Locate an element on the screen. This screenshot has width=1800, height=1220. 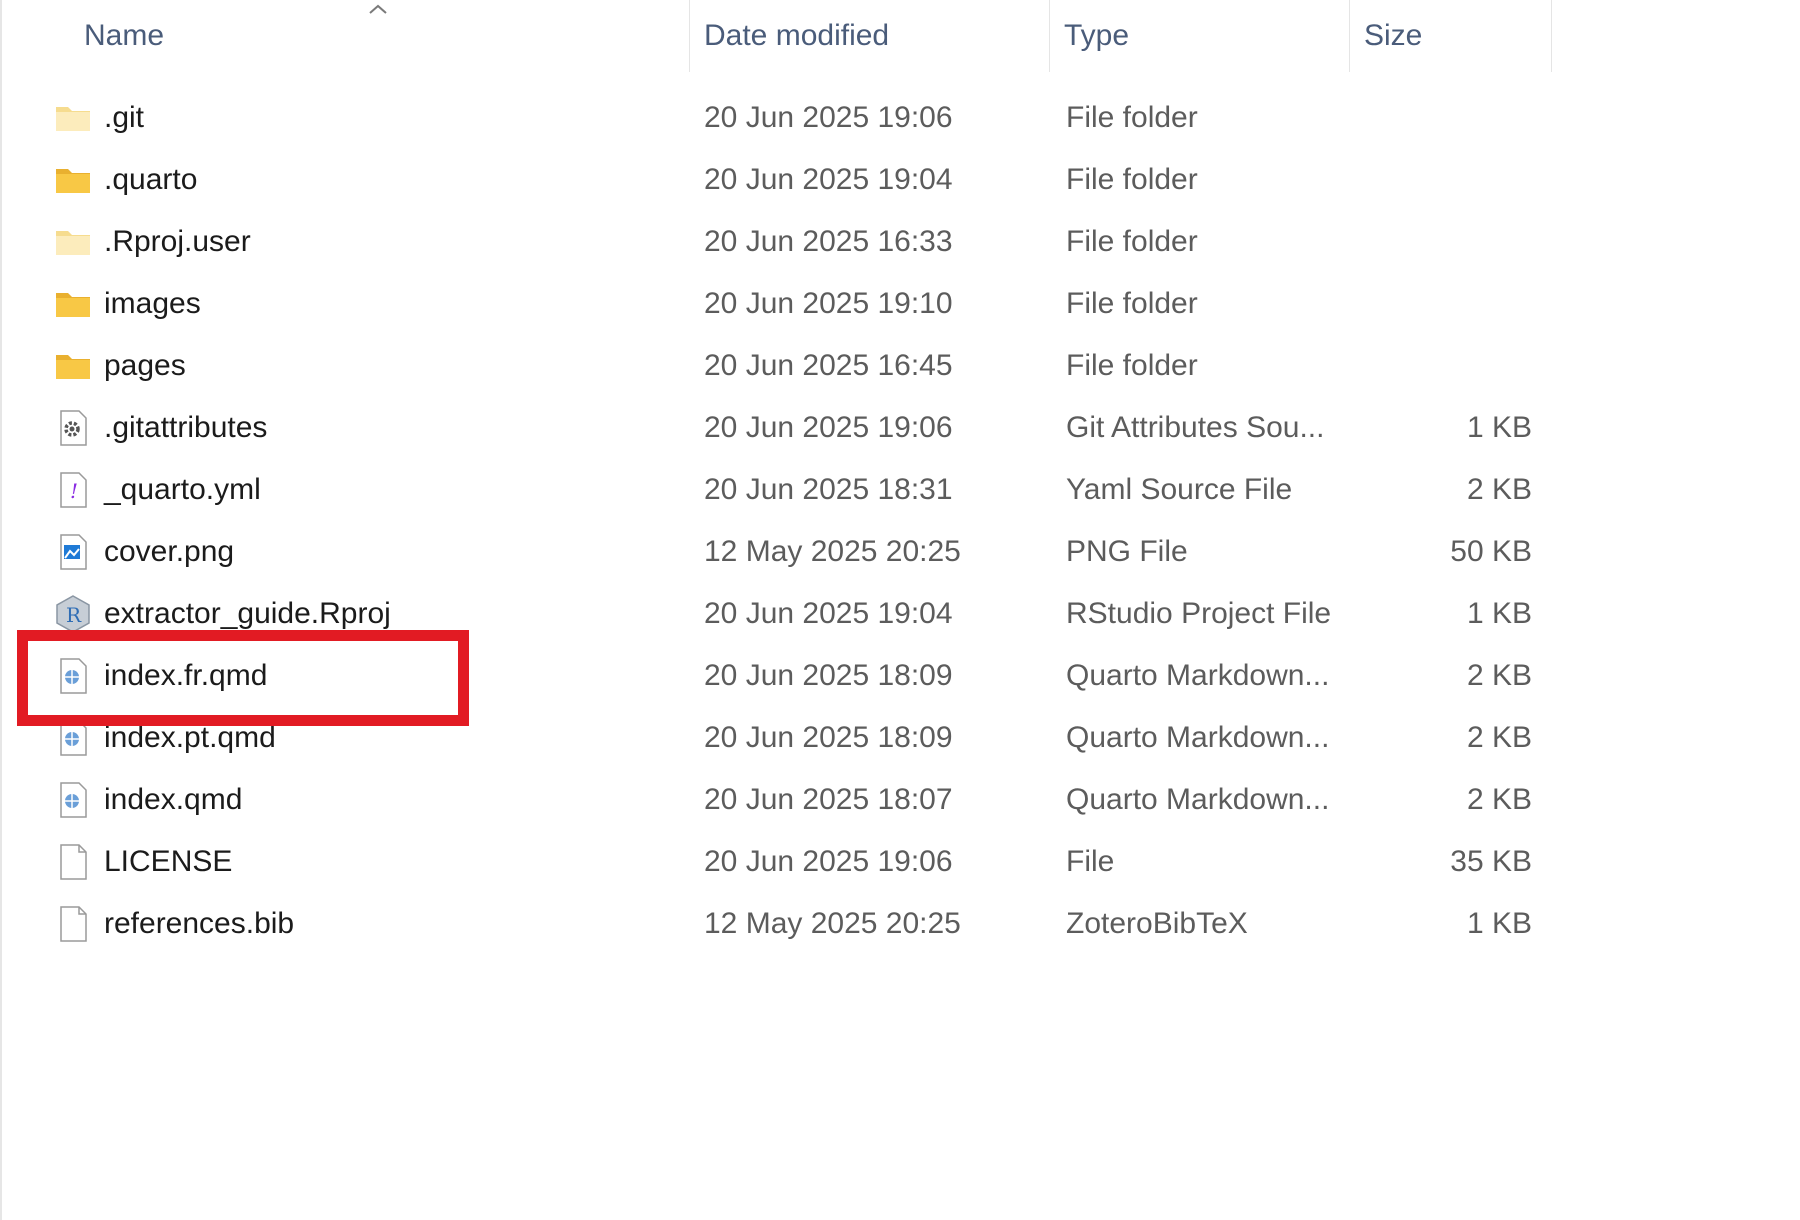
file-name: extractor_guide.Rproj is located at coordinates (247, 613).